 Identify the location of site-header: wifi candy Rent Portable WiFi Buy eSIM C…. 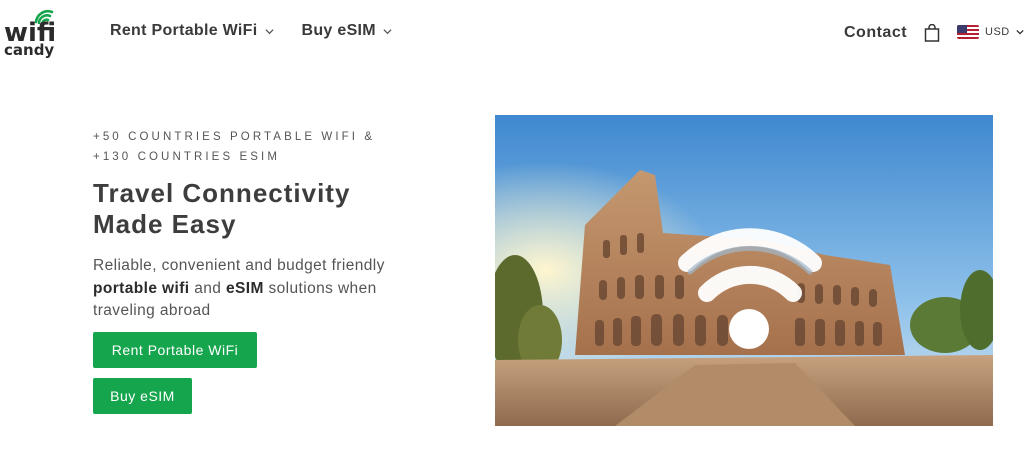
(512, 33).